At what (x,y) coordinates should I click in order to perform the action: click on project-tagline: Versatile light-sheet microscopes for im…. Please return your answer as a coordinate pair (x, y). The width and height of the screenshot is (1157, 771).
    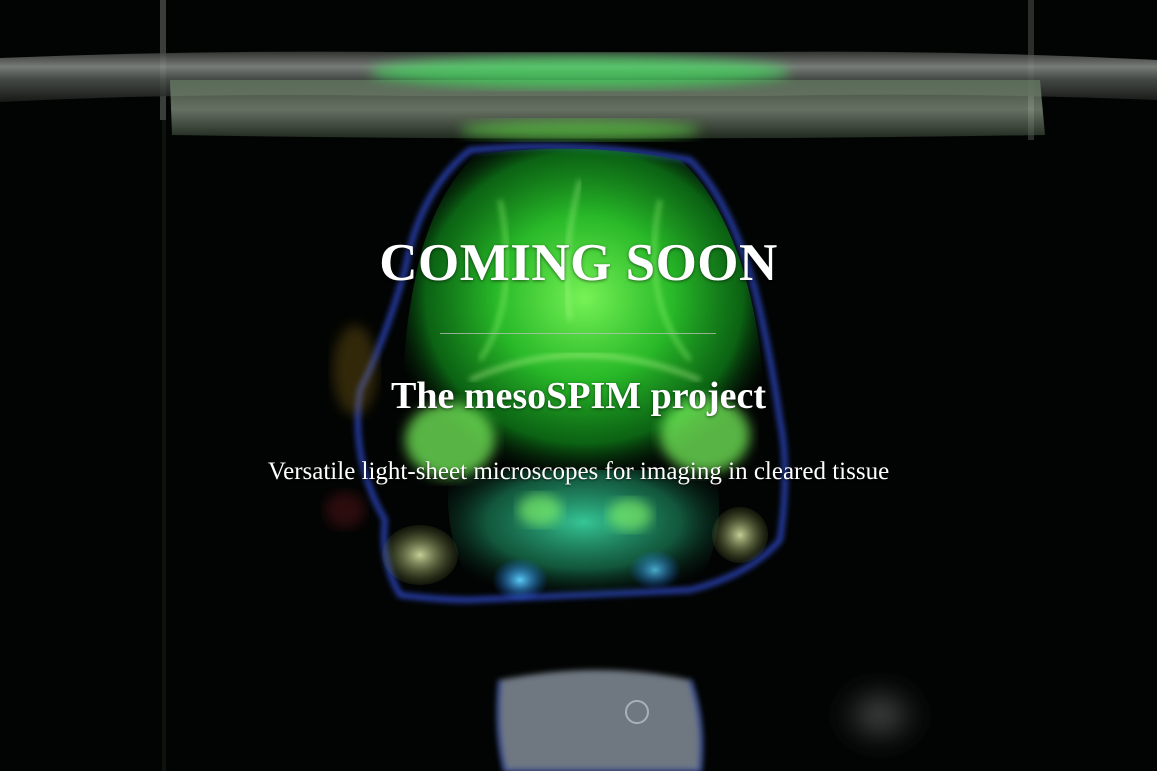
    Looking at the image, I should click on (578, 471).